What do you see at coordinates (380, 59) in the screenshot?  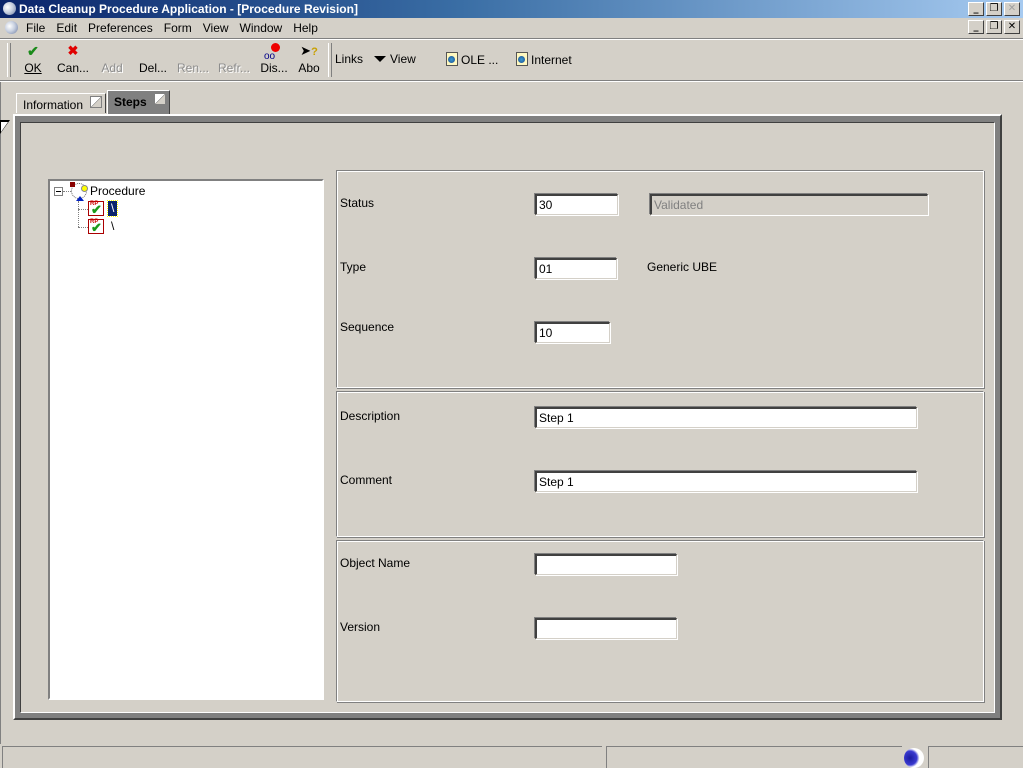 I see `dropdown-arrow-icon` at bounding box center [380, 59].